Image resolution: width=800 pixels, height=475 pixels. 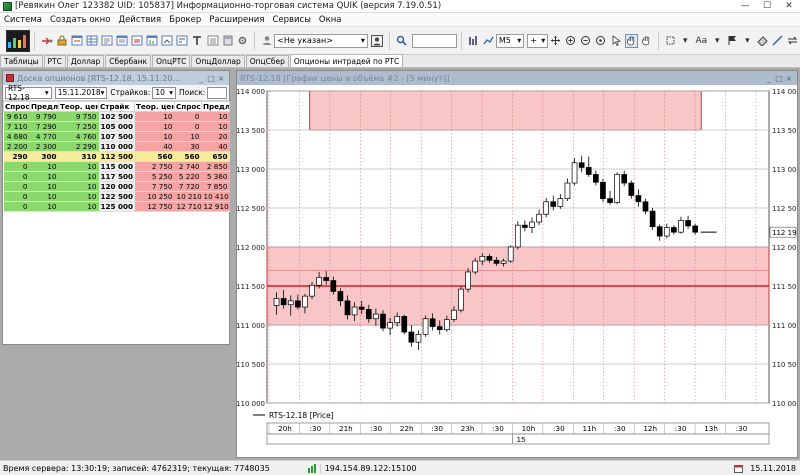 I want to click on quotes-icon, so click(x=107, y=41).